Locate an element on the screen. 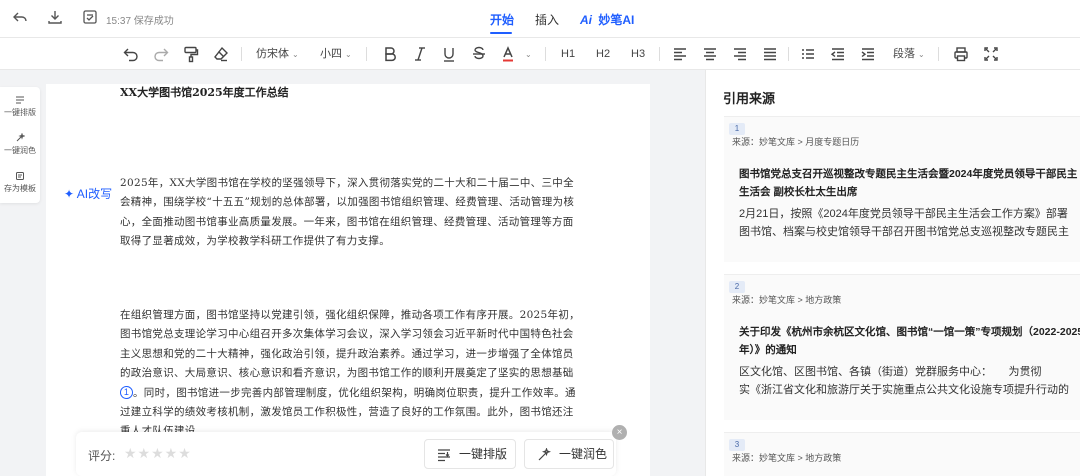  ai-rewrite-label: AI改写 is located at coordinates (94, 194).